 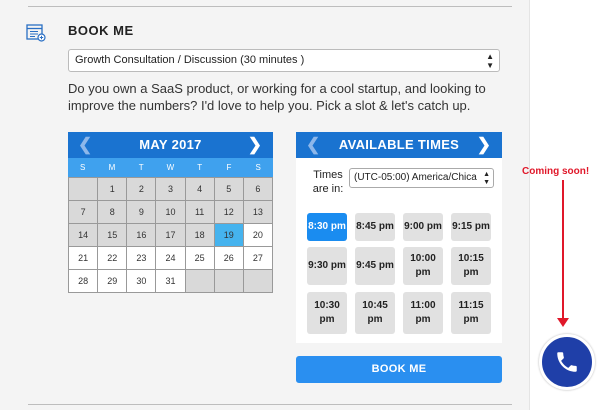 What do you see at coordinates (229, 167) in the screenshot?
I see `weekday-label: F` at bounding box center [229, 167].